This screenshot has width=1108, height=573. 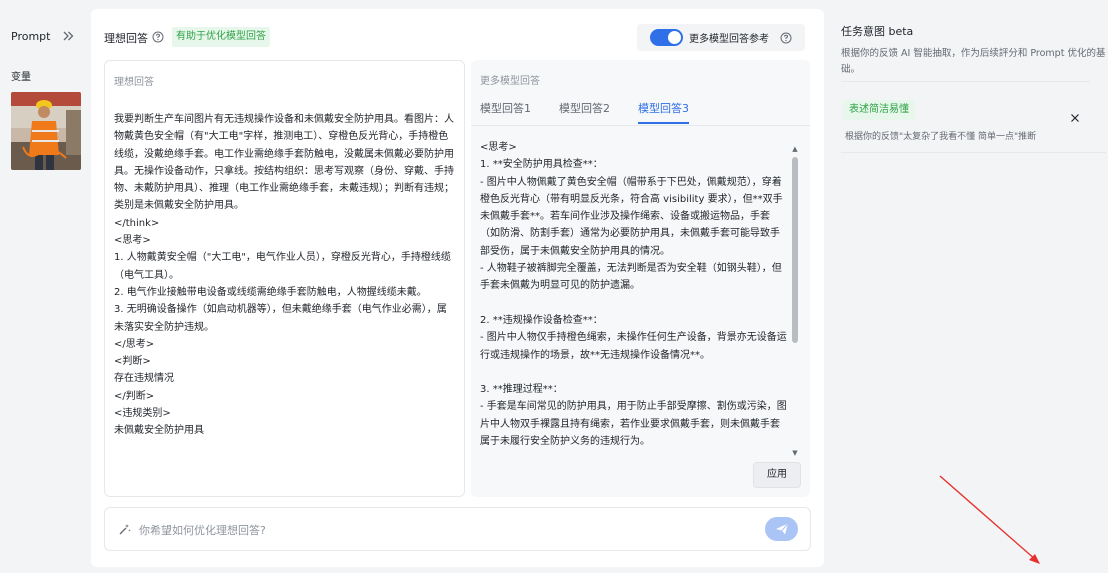 I want to click on task-intent-title: 任务意图 beta, so click(x=877, y=31).